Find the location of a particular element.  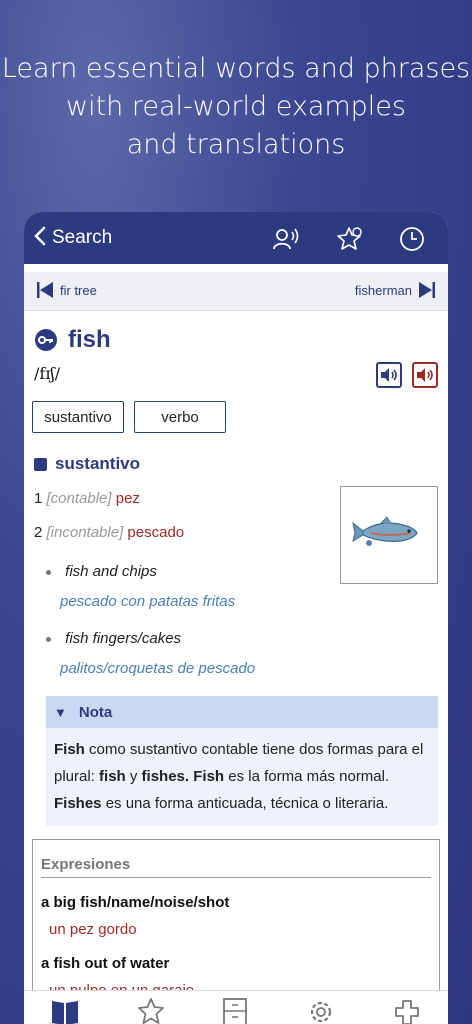

favorites-star-icon is located at coordinates (151, 1011).